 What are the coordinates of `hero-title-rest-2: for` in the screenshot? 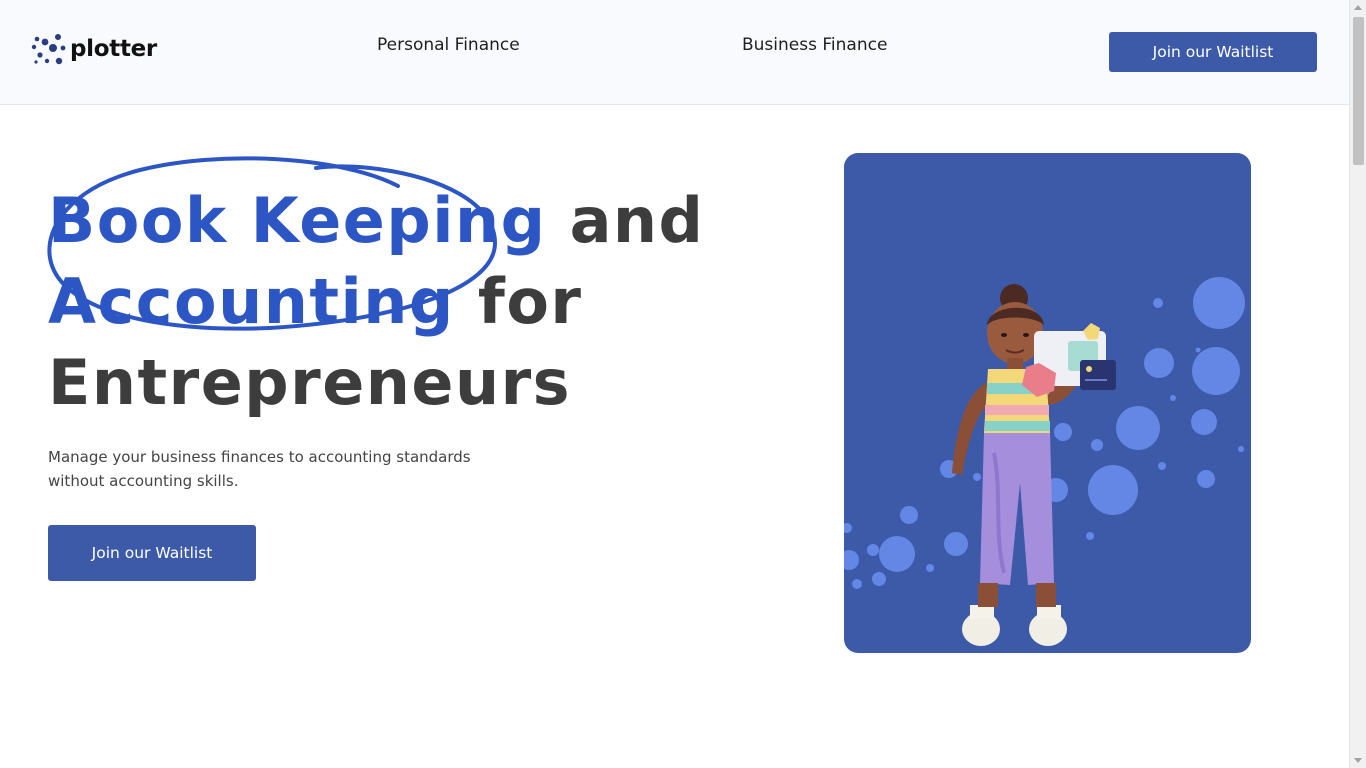 It's located at (518, 301).